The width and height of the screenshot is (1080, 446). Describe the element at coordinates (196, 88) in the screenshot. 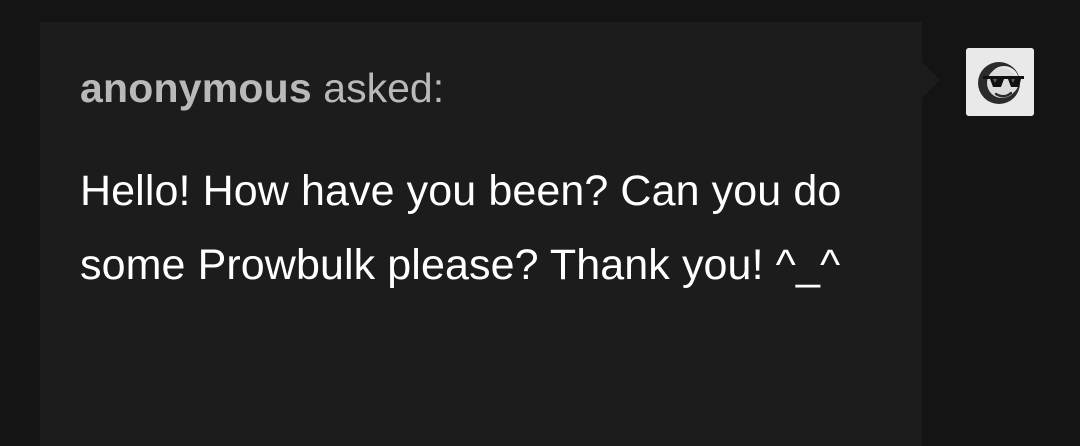

I see `asker-name: anonymous` at that location.